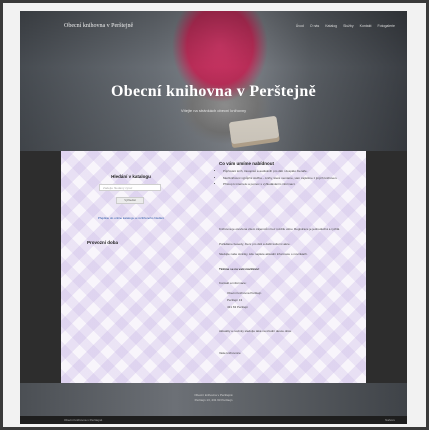 Image resolution: width=429 pixels, height=430 pixels. I want to click on nav-item-katalog: Katalog, so click(331, 26).